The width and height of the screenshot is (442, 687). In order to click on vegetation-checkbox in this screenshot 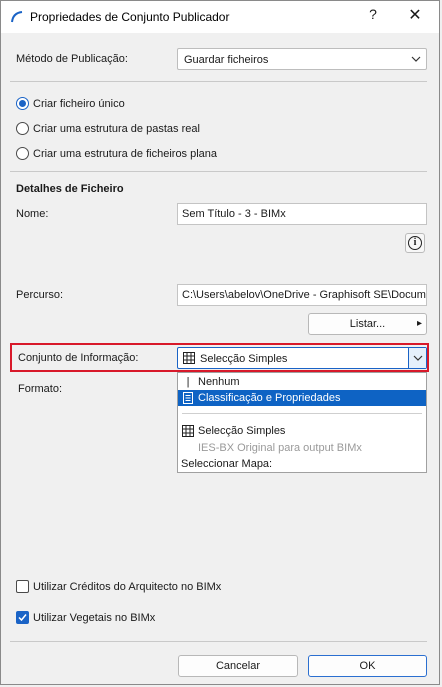, I will do `click(22, 617)`.